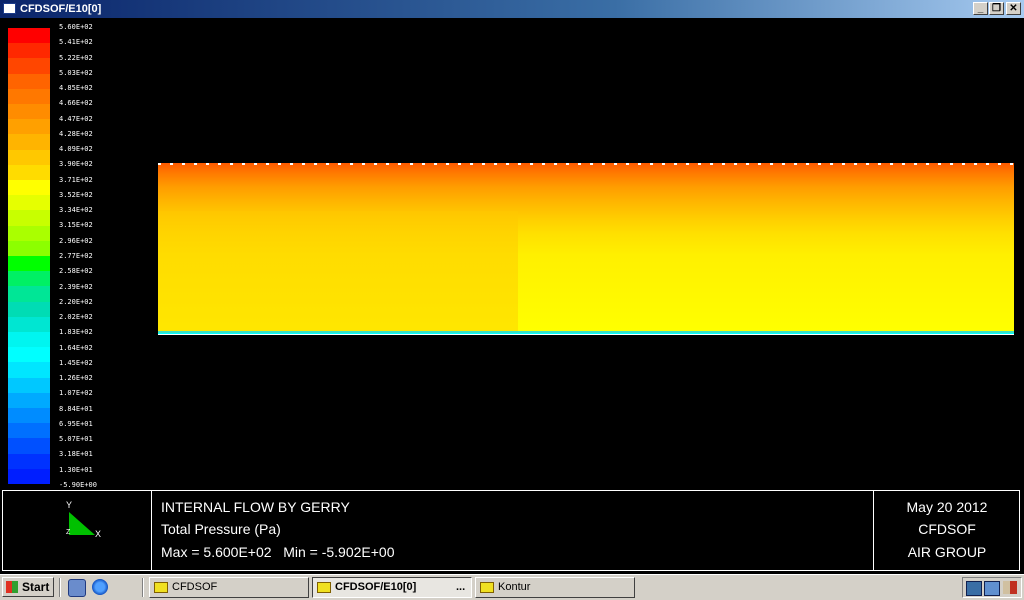  Describe the element at coordinates (76, 332) in the screenshot. I see `legend-label: 1.83E+02` at that location.